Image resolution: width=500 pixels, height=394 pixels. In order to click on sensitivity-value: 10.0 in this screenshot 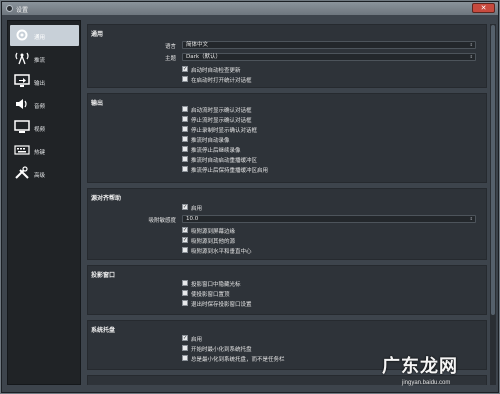, I will do `click(192, 219)`.